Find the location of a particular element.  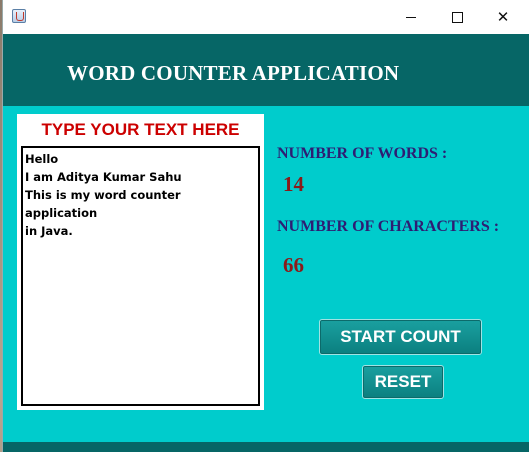

close-icon: ✕ is located at coordinates (503, 16).